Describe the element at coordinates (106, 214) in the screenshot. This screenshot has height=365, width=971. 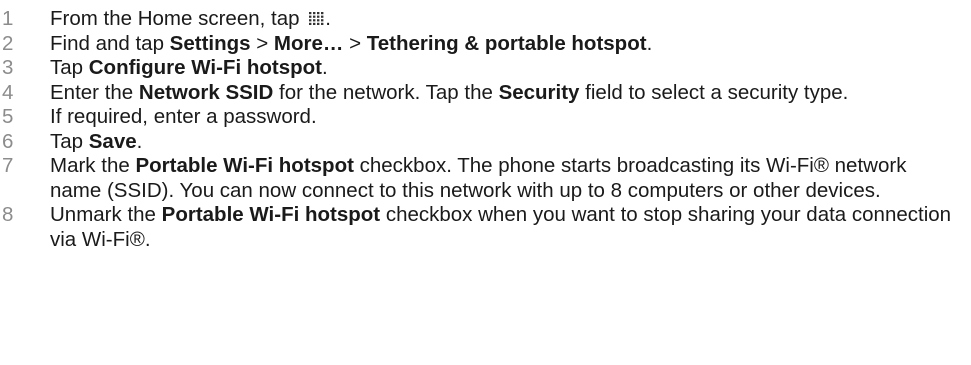
I see `step-text-segment: Unmark the` at that location.